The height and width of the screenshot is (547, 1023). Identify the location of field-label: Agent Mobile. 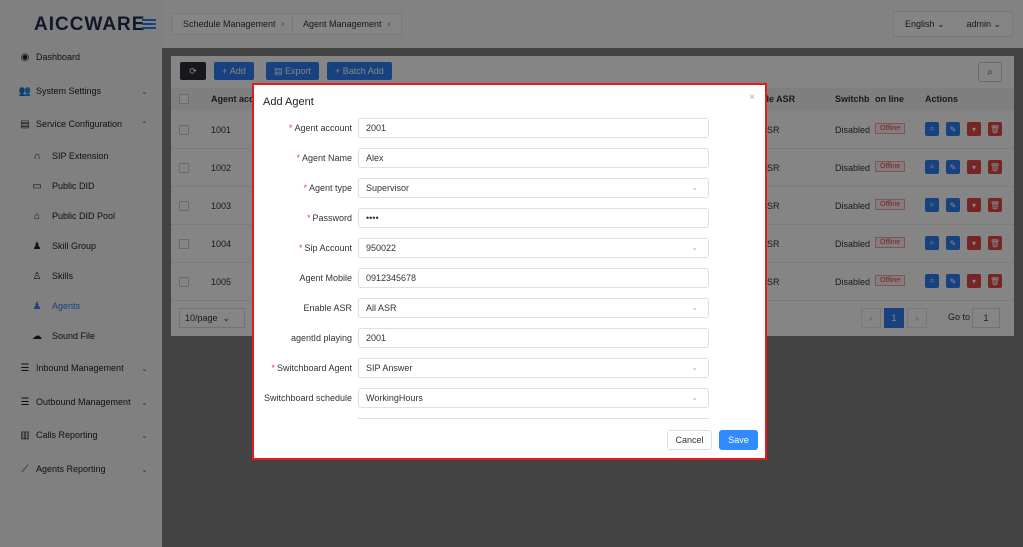
(325, 278).